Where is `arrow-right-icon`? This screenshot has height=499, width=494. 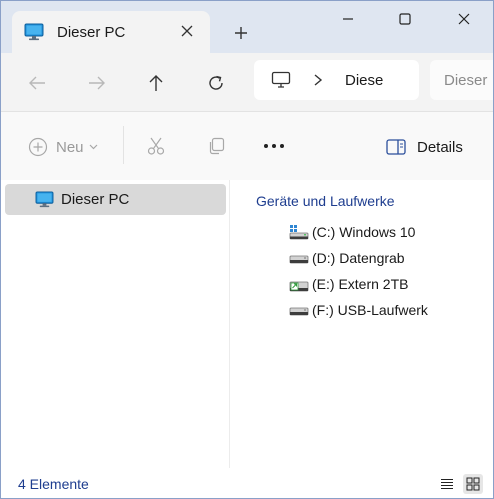
arrow-right-icon is located at coordinates (97, 83).